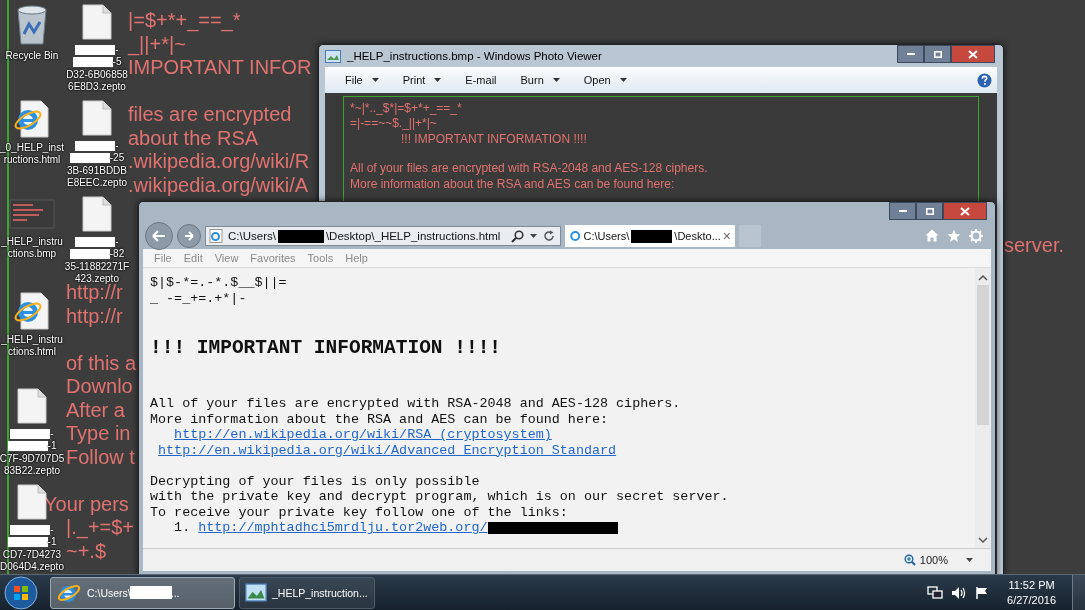 The width and height of the screenshot is (1085, 610). Describe the element at coordinates (117, 158) in the screenshot. I see `icon-label: -25` at that location.